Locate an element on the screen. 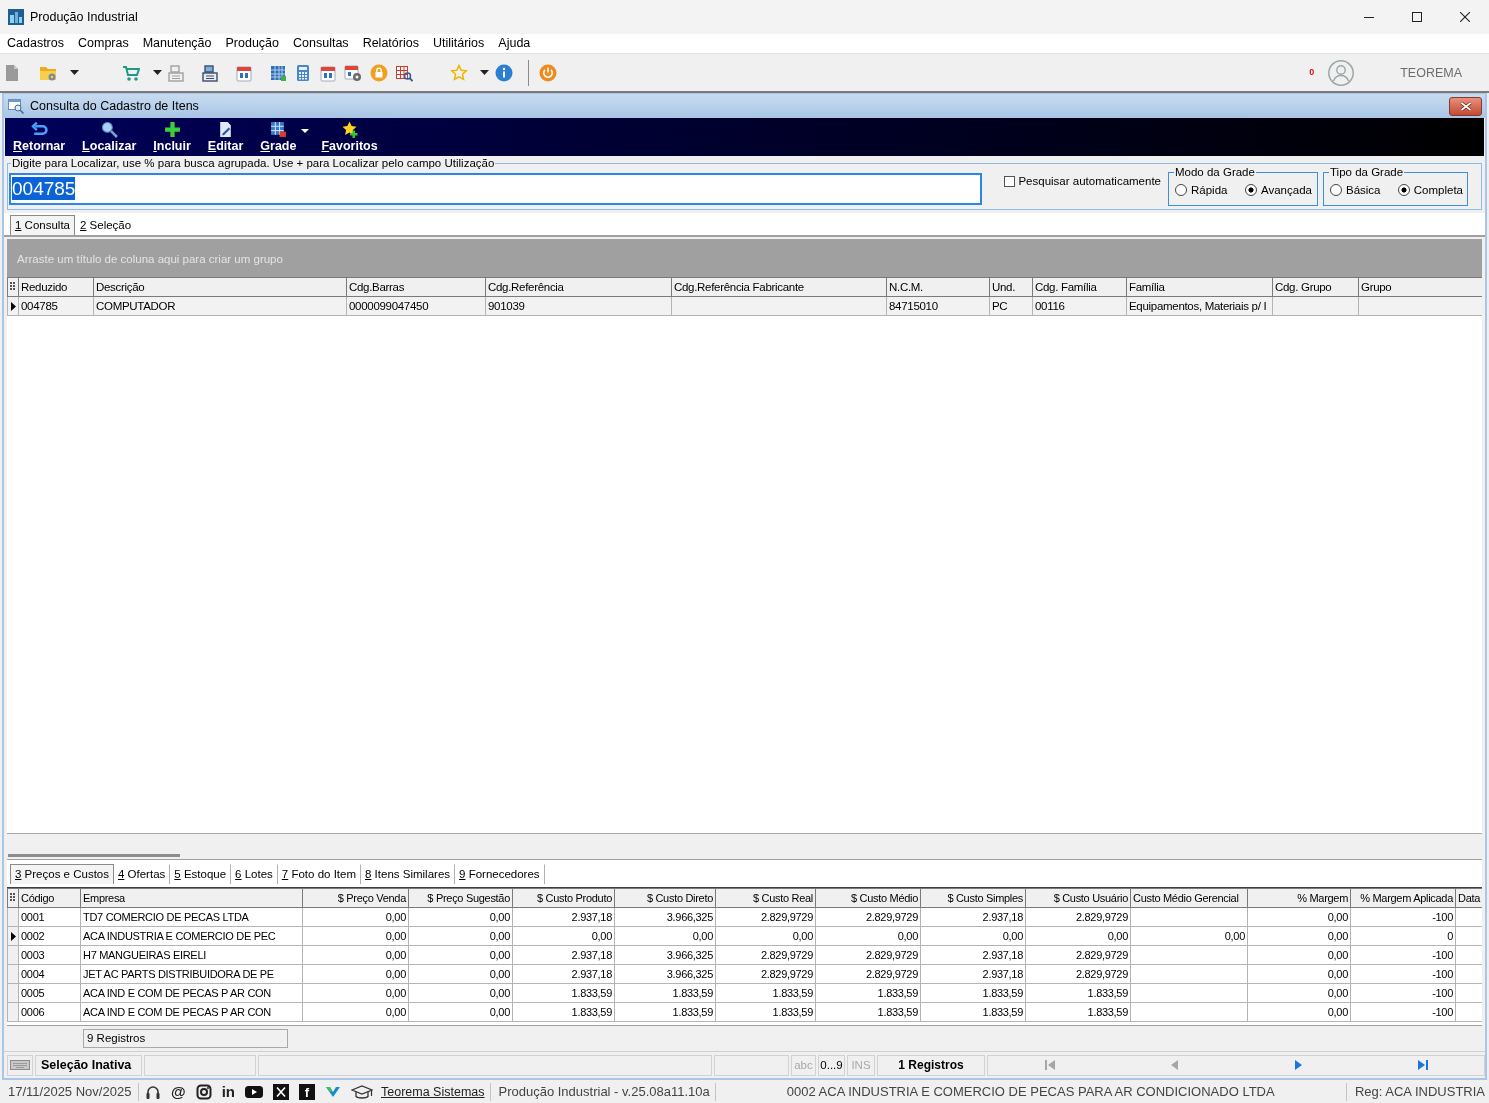  column-header: $ Custo Médio is located at coordinates (868, 898).